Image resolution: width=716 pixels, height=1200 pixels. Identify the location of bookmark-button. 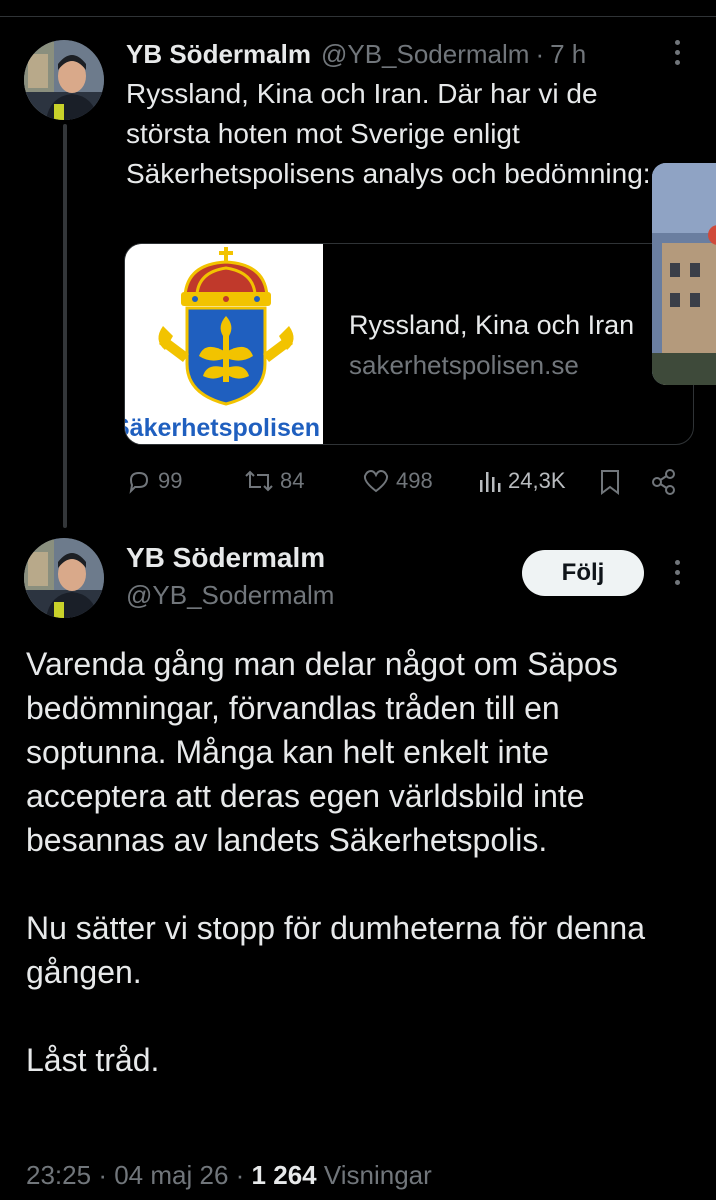
(610, 482).